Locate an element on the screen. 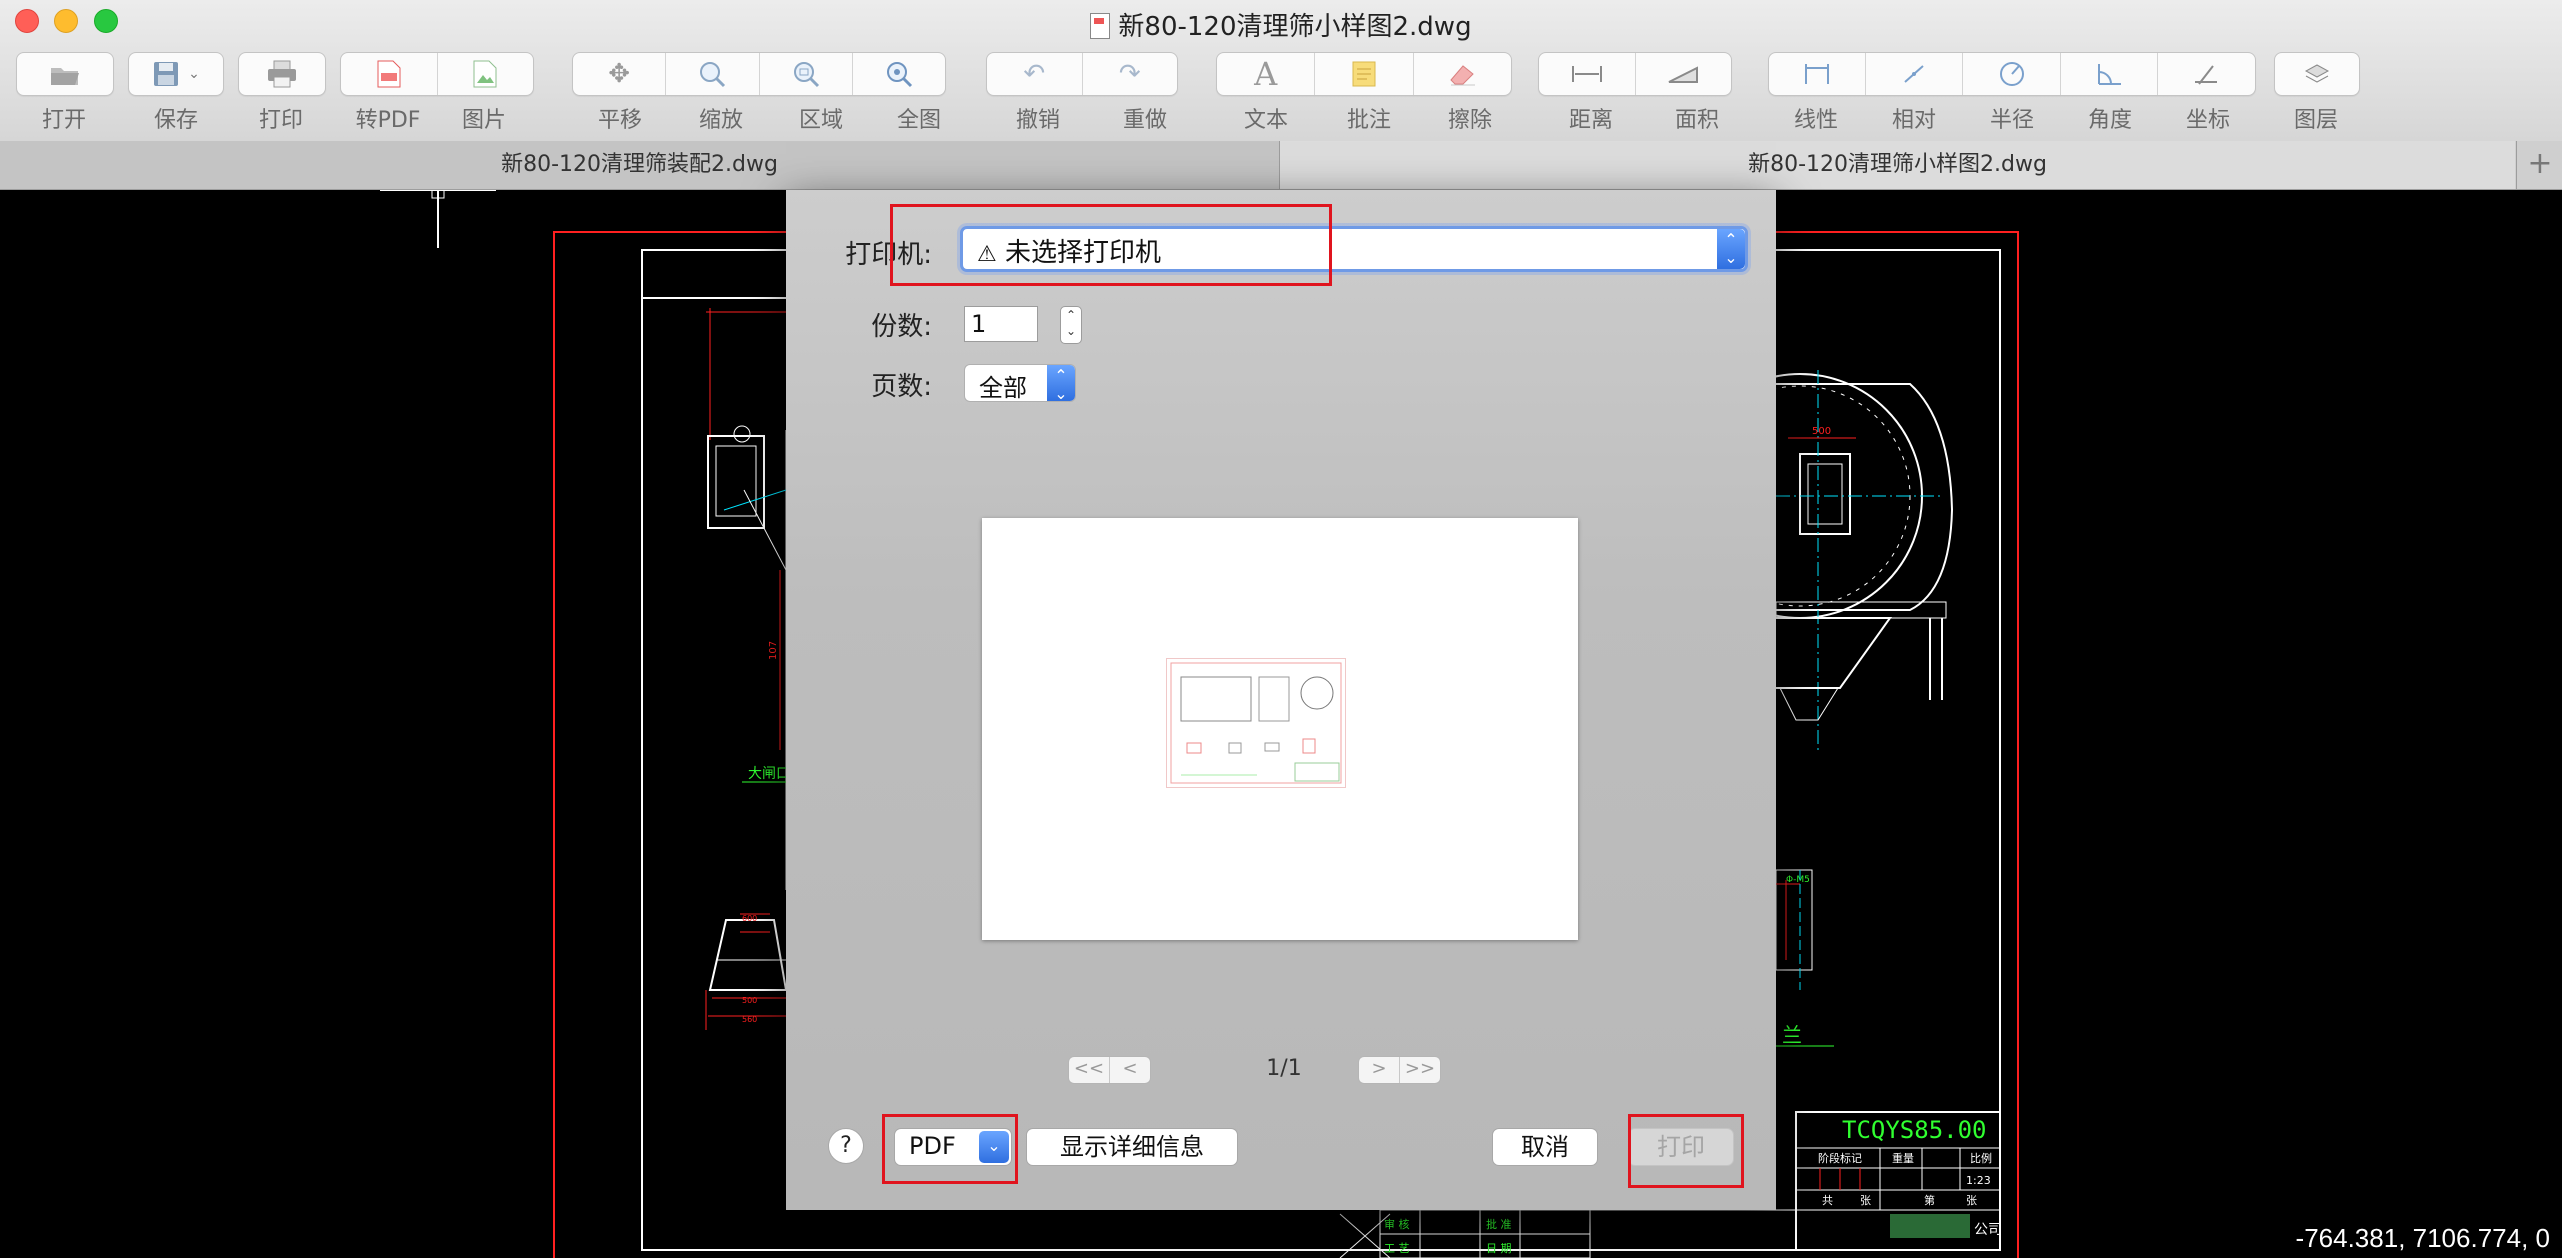  pan-button: ✥ is located at coordinates (620, 74).